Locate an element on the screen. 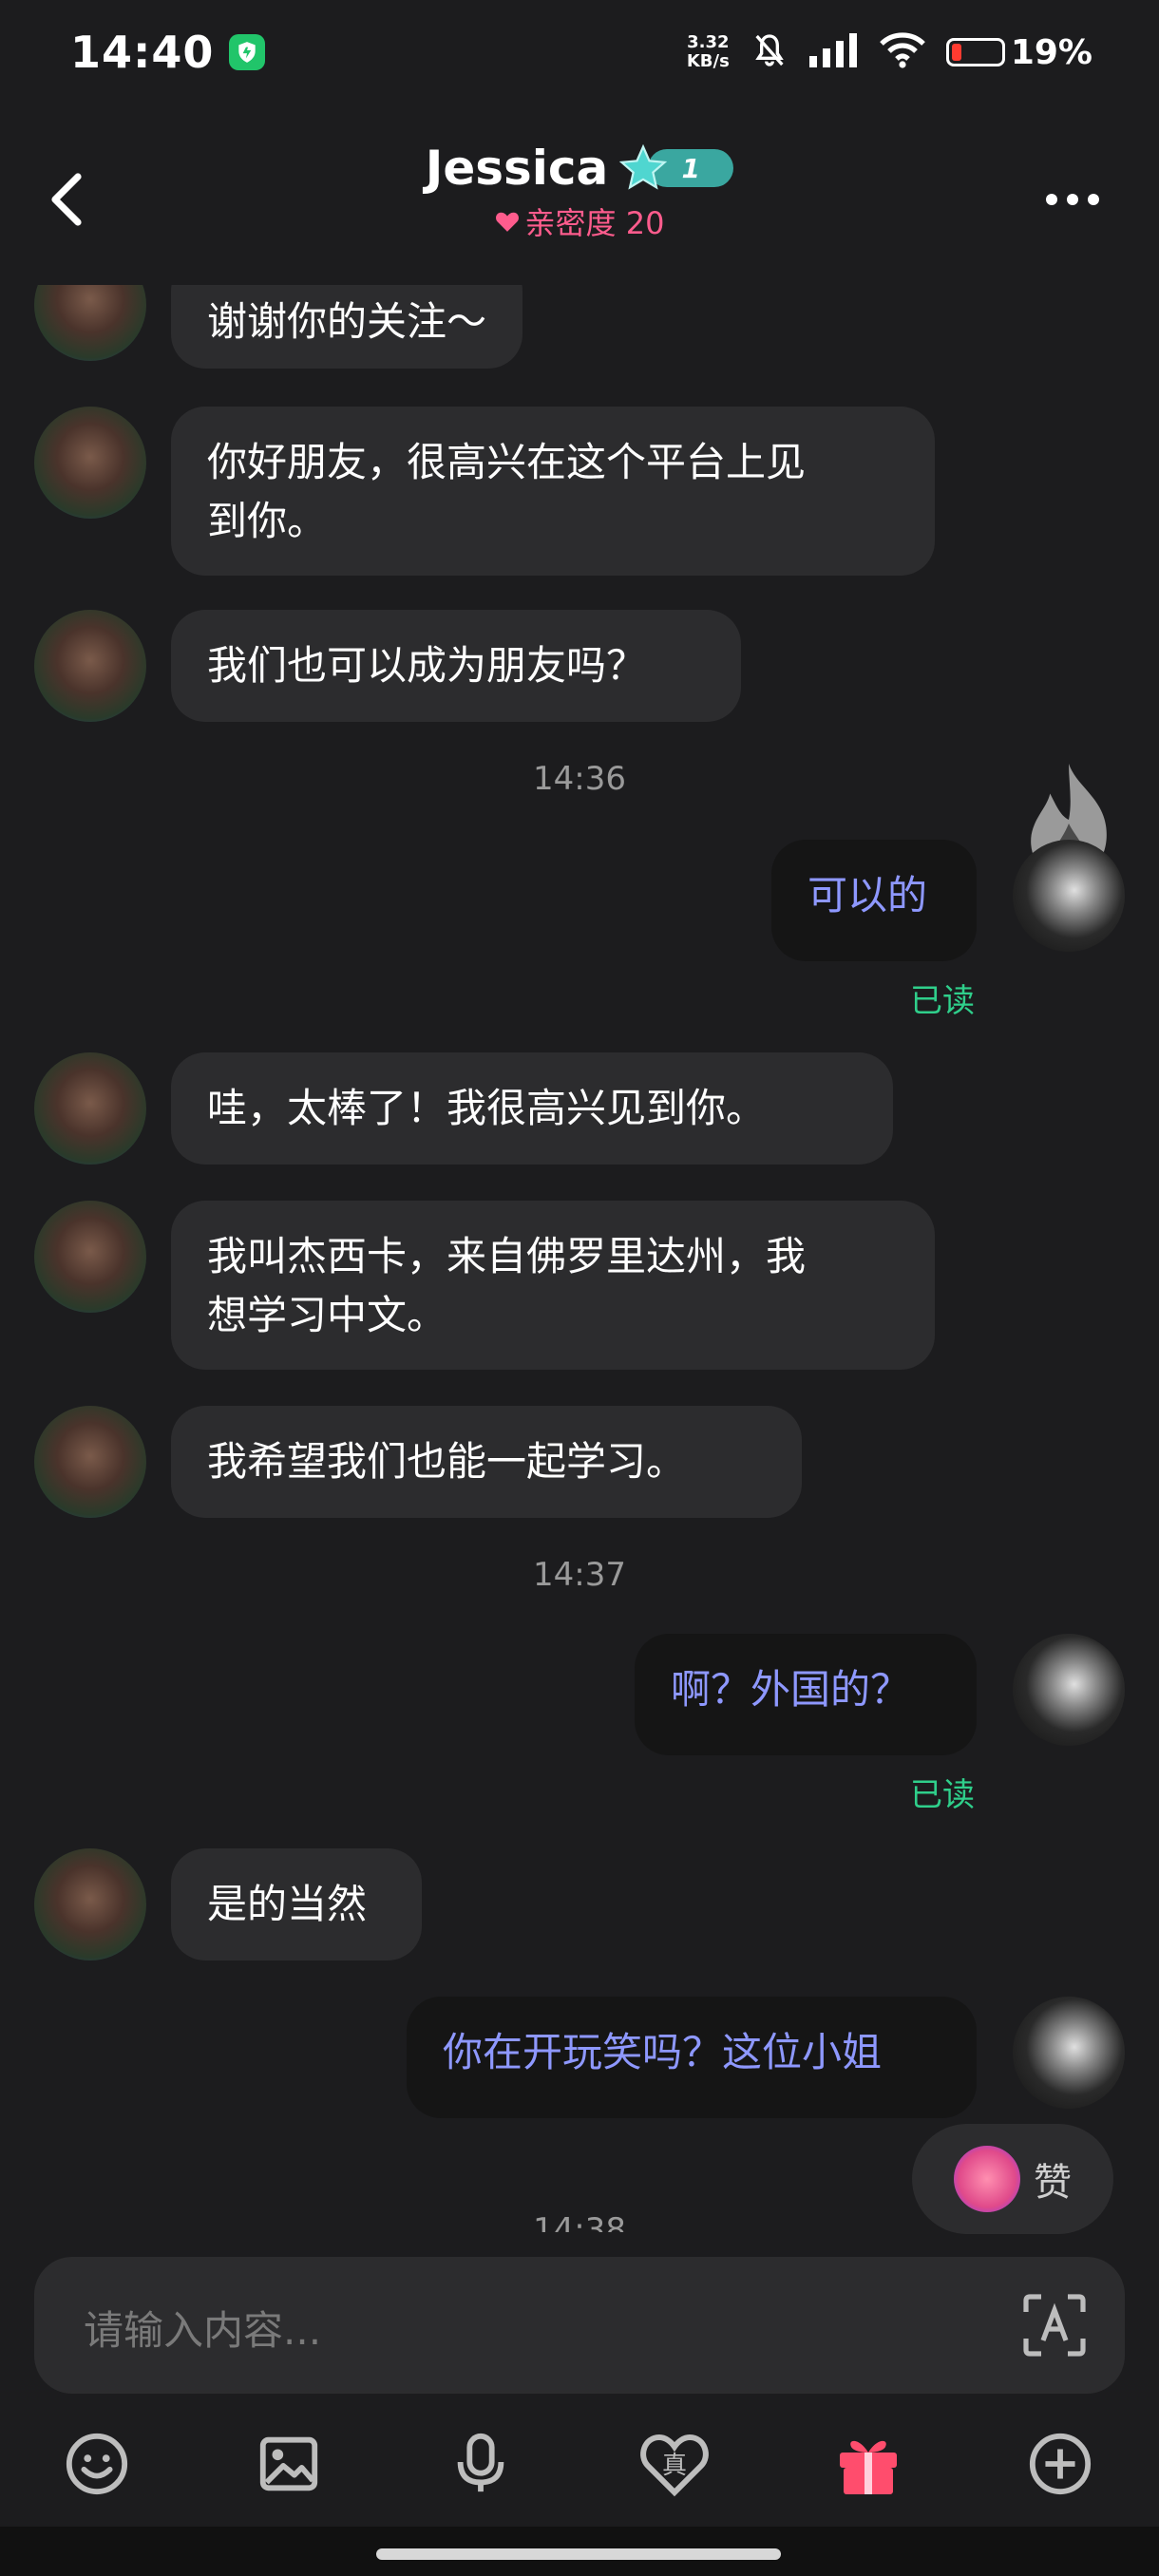 The image size is (1159, 2576). message-bubble-received: 我们也可以成为朋友吗？ is located at coordinates (456, 666).